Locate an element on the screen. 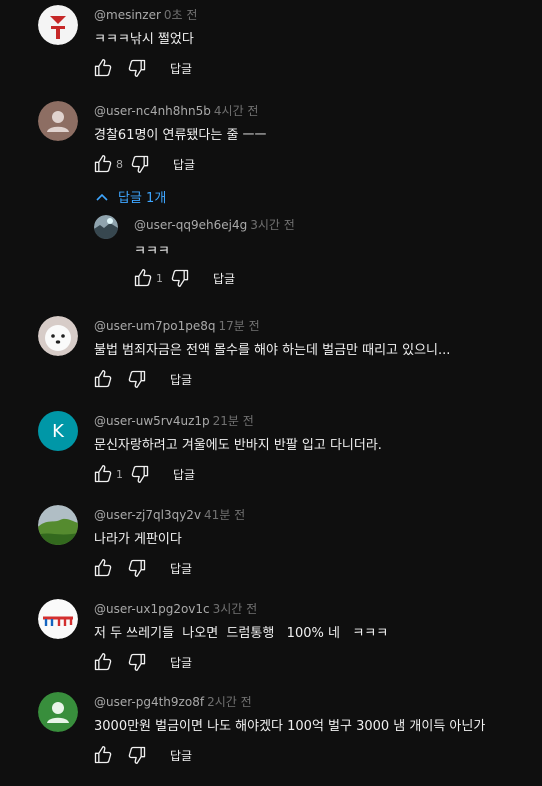 The height and width of the screenshot is (786, 542). comment-time: 17분 전 is located at coordinates (239, 326).